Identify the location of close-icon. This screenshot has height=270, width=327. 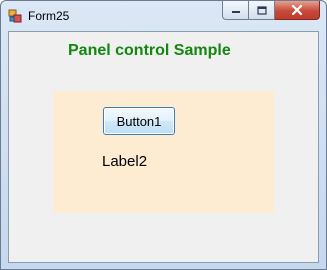
(297, 10).